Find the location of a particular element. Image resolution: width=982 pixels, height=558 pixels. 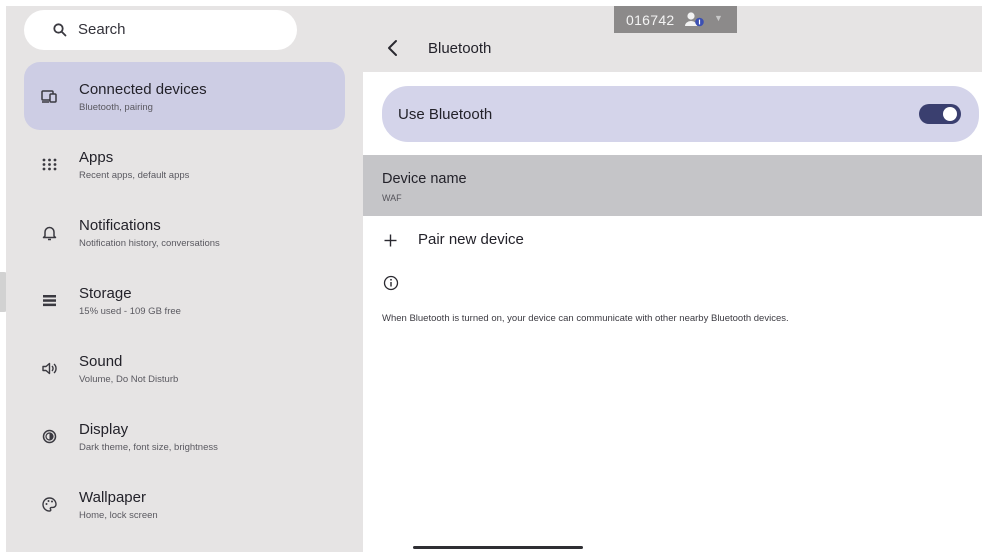

sidebar-item-subtitle: Notification history, conversations is located at coordinates (149, 243).